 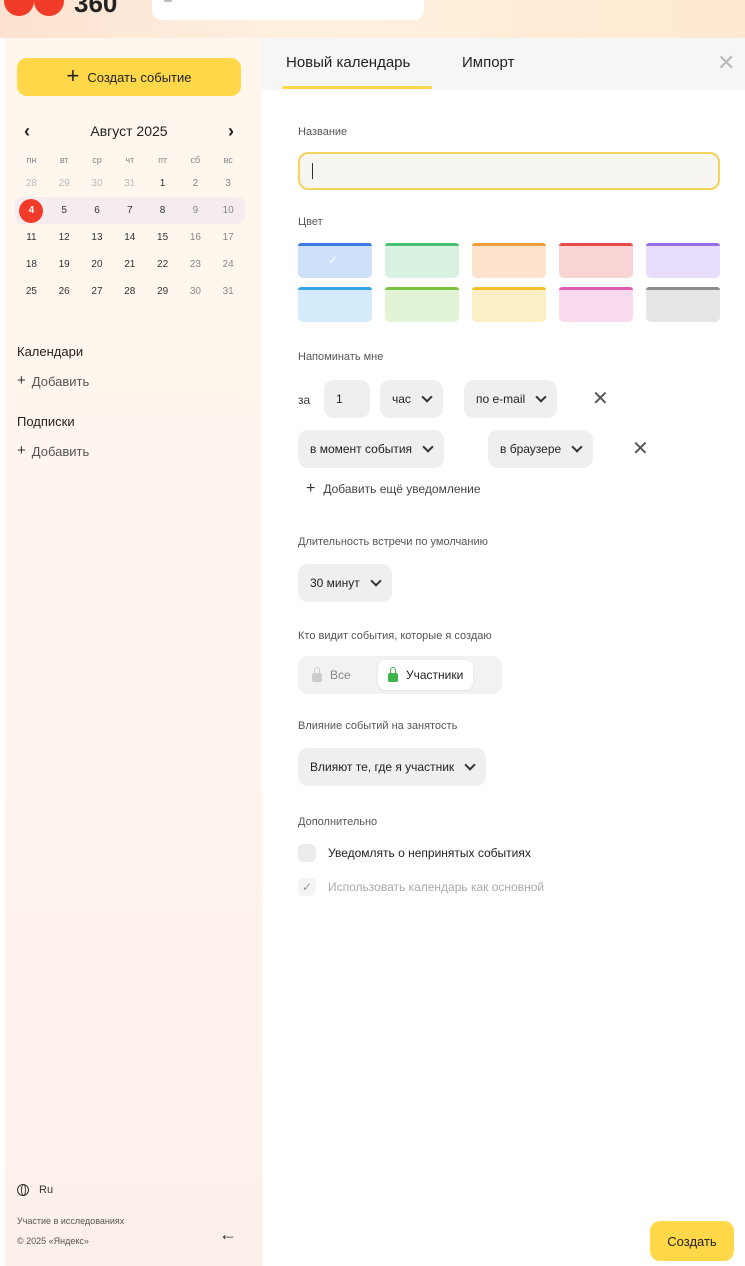 I want to click on calendar-day: 24, so click(x=228, y=264).